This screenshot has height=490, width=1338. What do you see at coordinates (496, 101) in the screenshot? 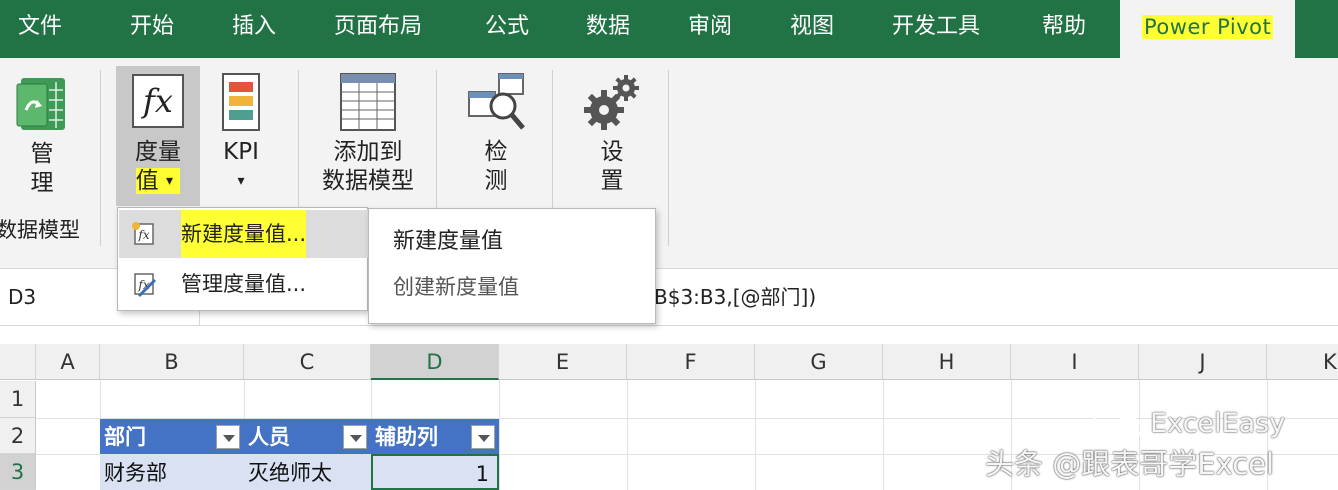
I see `detect-relationships-icon` at bounding box center [496, 101].